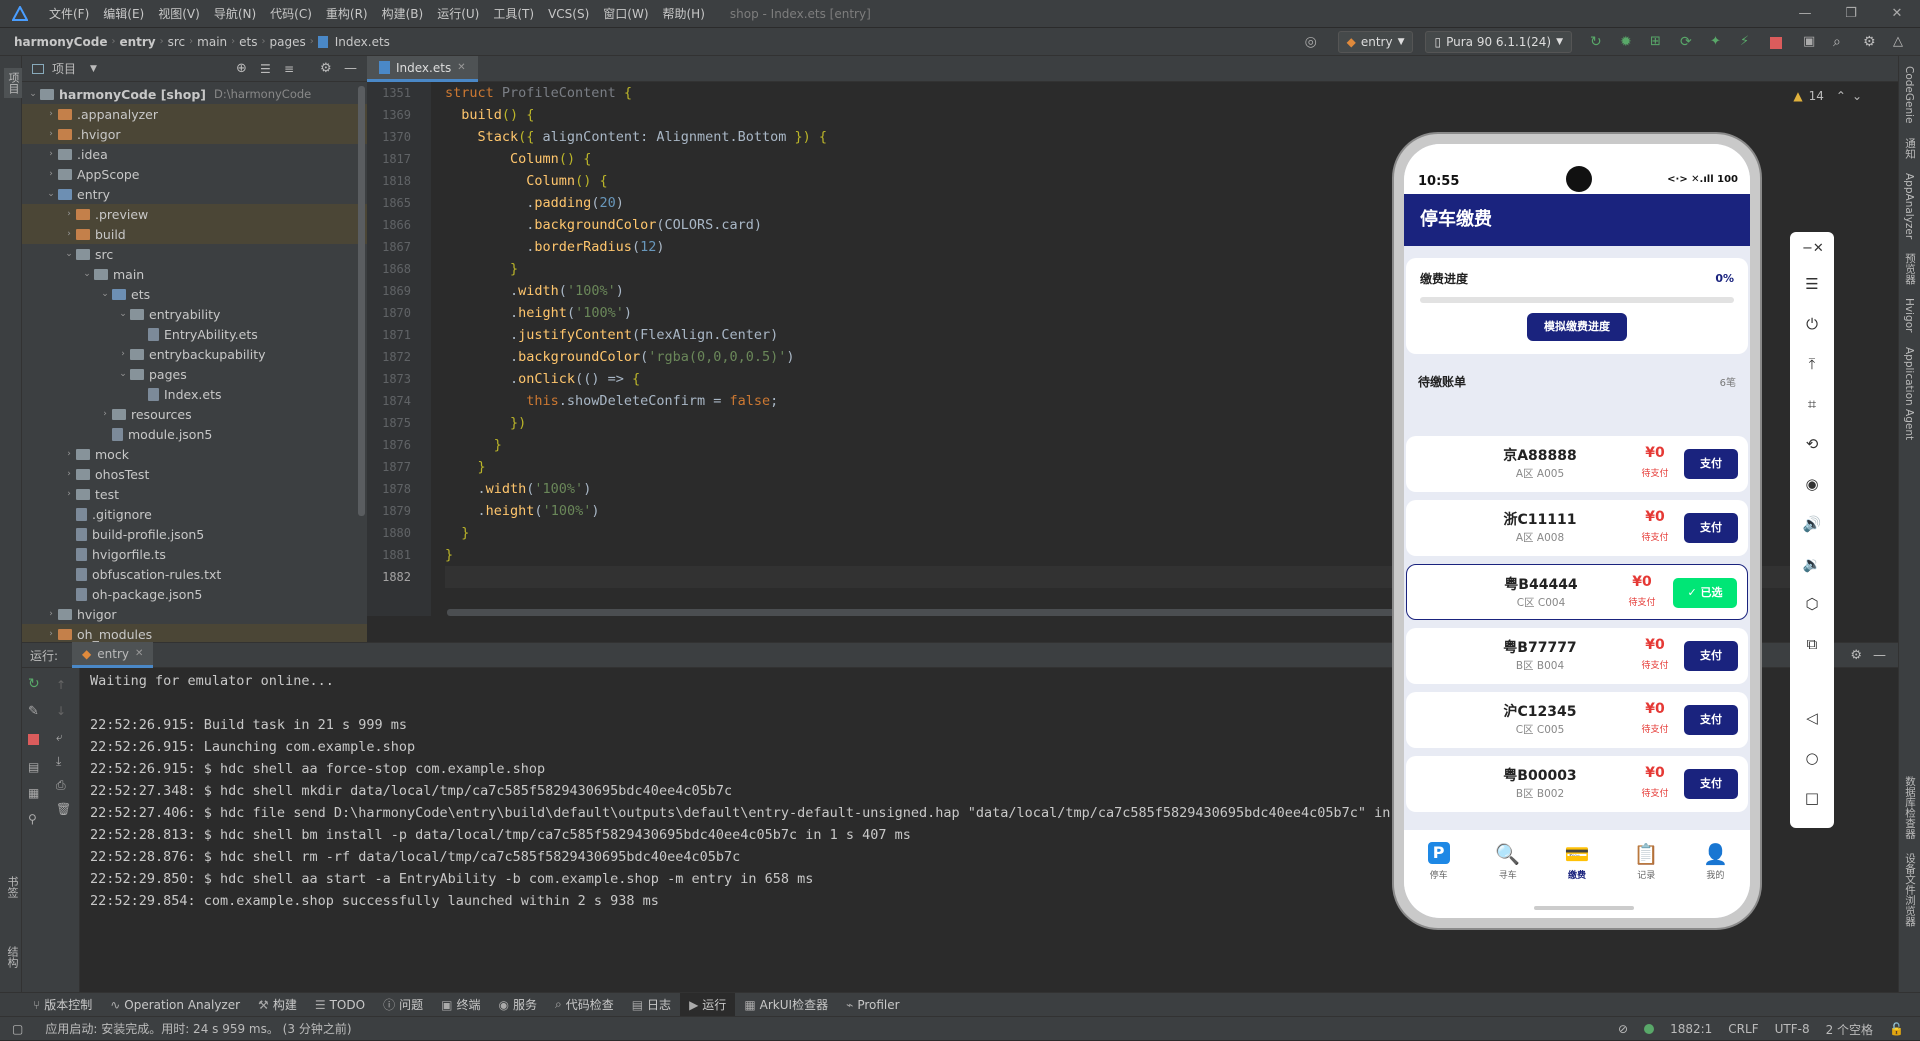  I want to click on right-tool-button: 预览器, so click(1910, 269).